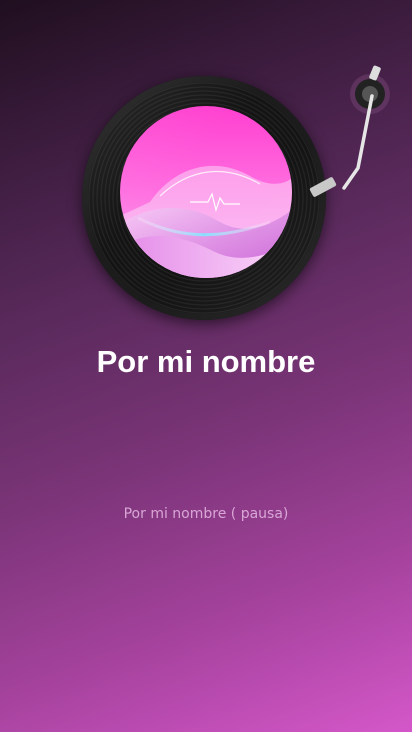 This screenshot has width=412, height=732. I want to click on playback-status-text: Por mi nombre ( pausa), so click(206, 514).